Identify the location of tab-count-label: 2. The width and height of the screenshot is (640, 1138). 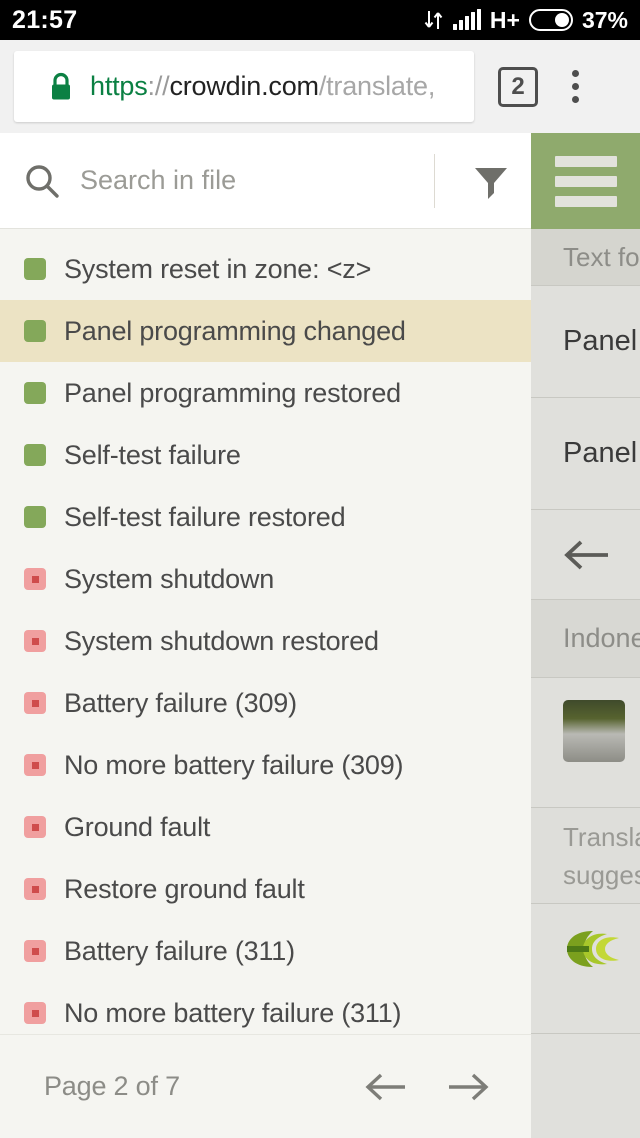
(518, 86).